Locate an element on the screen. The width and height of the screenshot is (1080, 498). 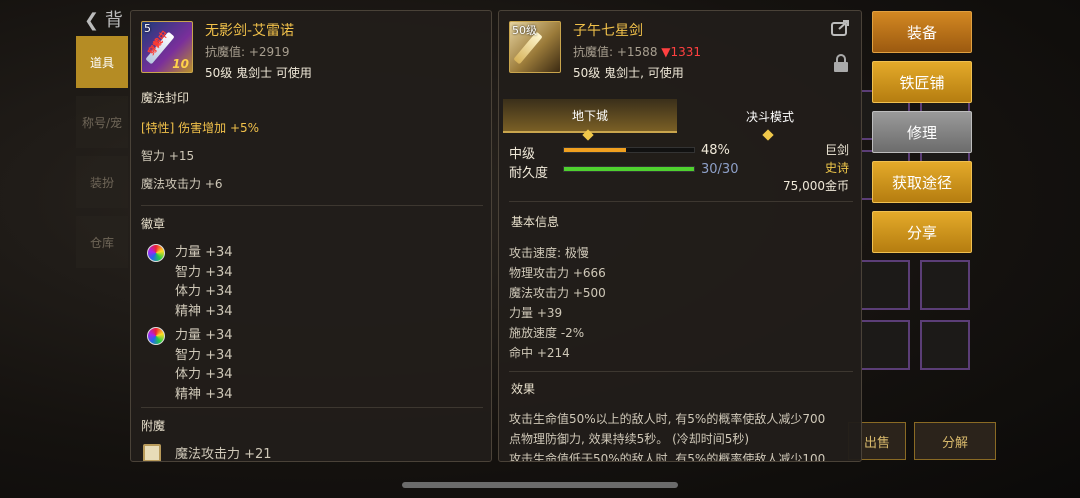
mode-tabs: 地下城 决斗模式 is located at coordinates (680, 120).